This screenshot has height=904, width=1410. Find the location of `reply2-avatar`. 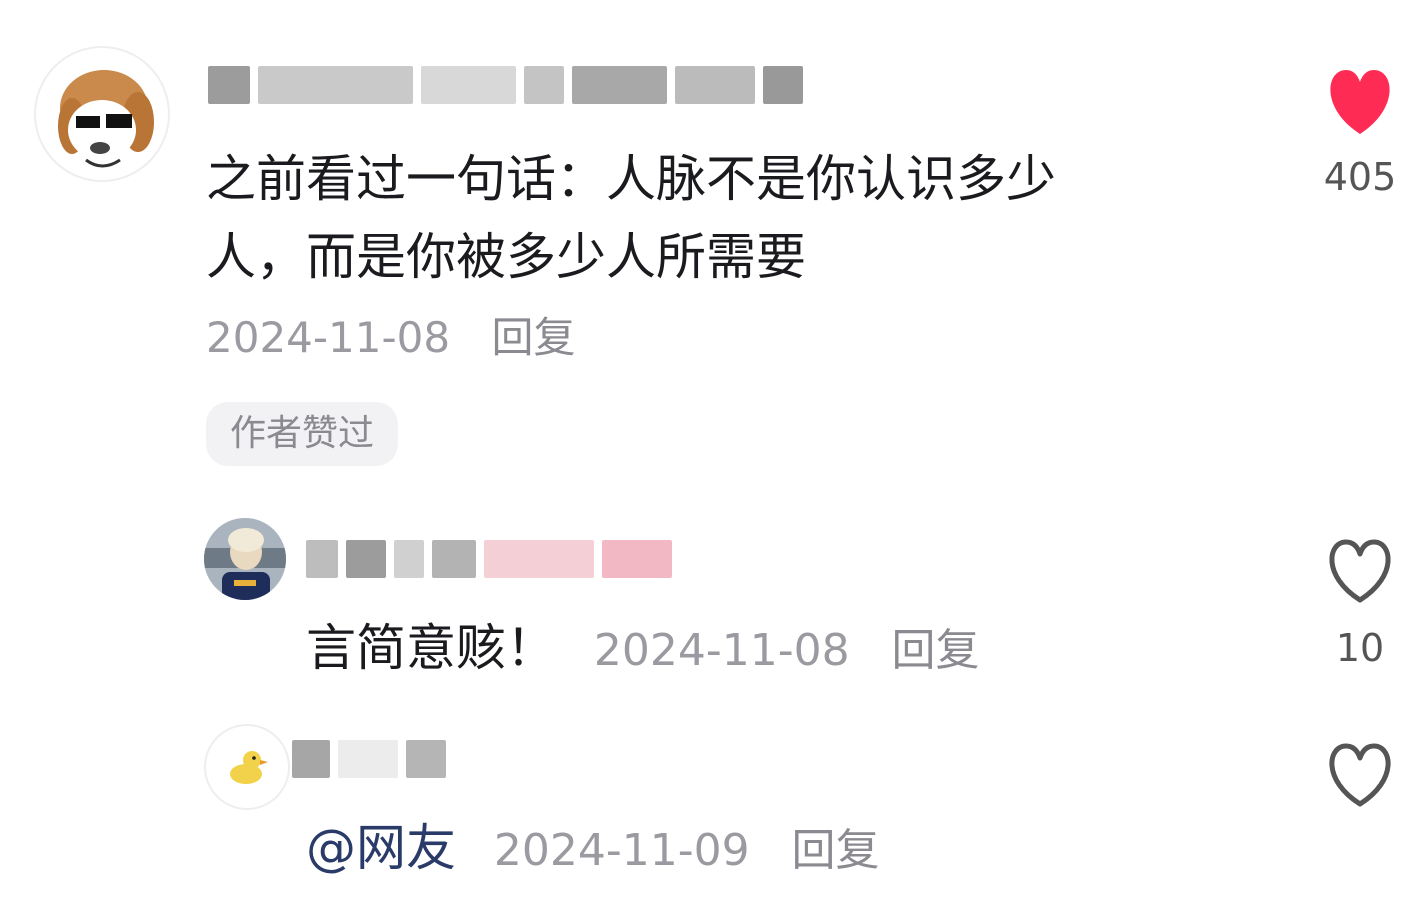

reply2-avatar is located at coordinates (247, 767).